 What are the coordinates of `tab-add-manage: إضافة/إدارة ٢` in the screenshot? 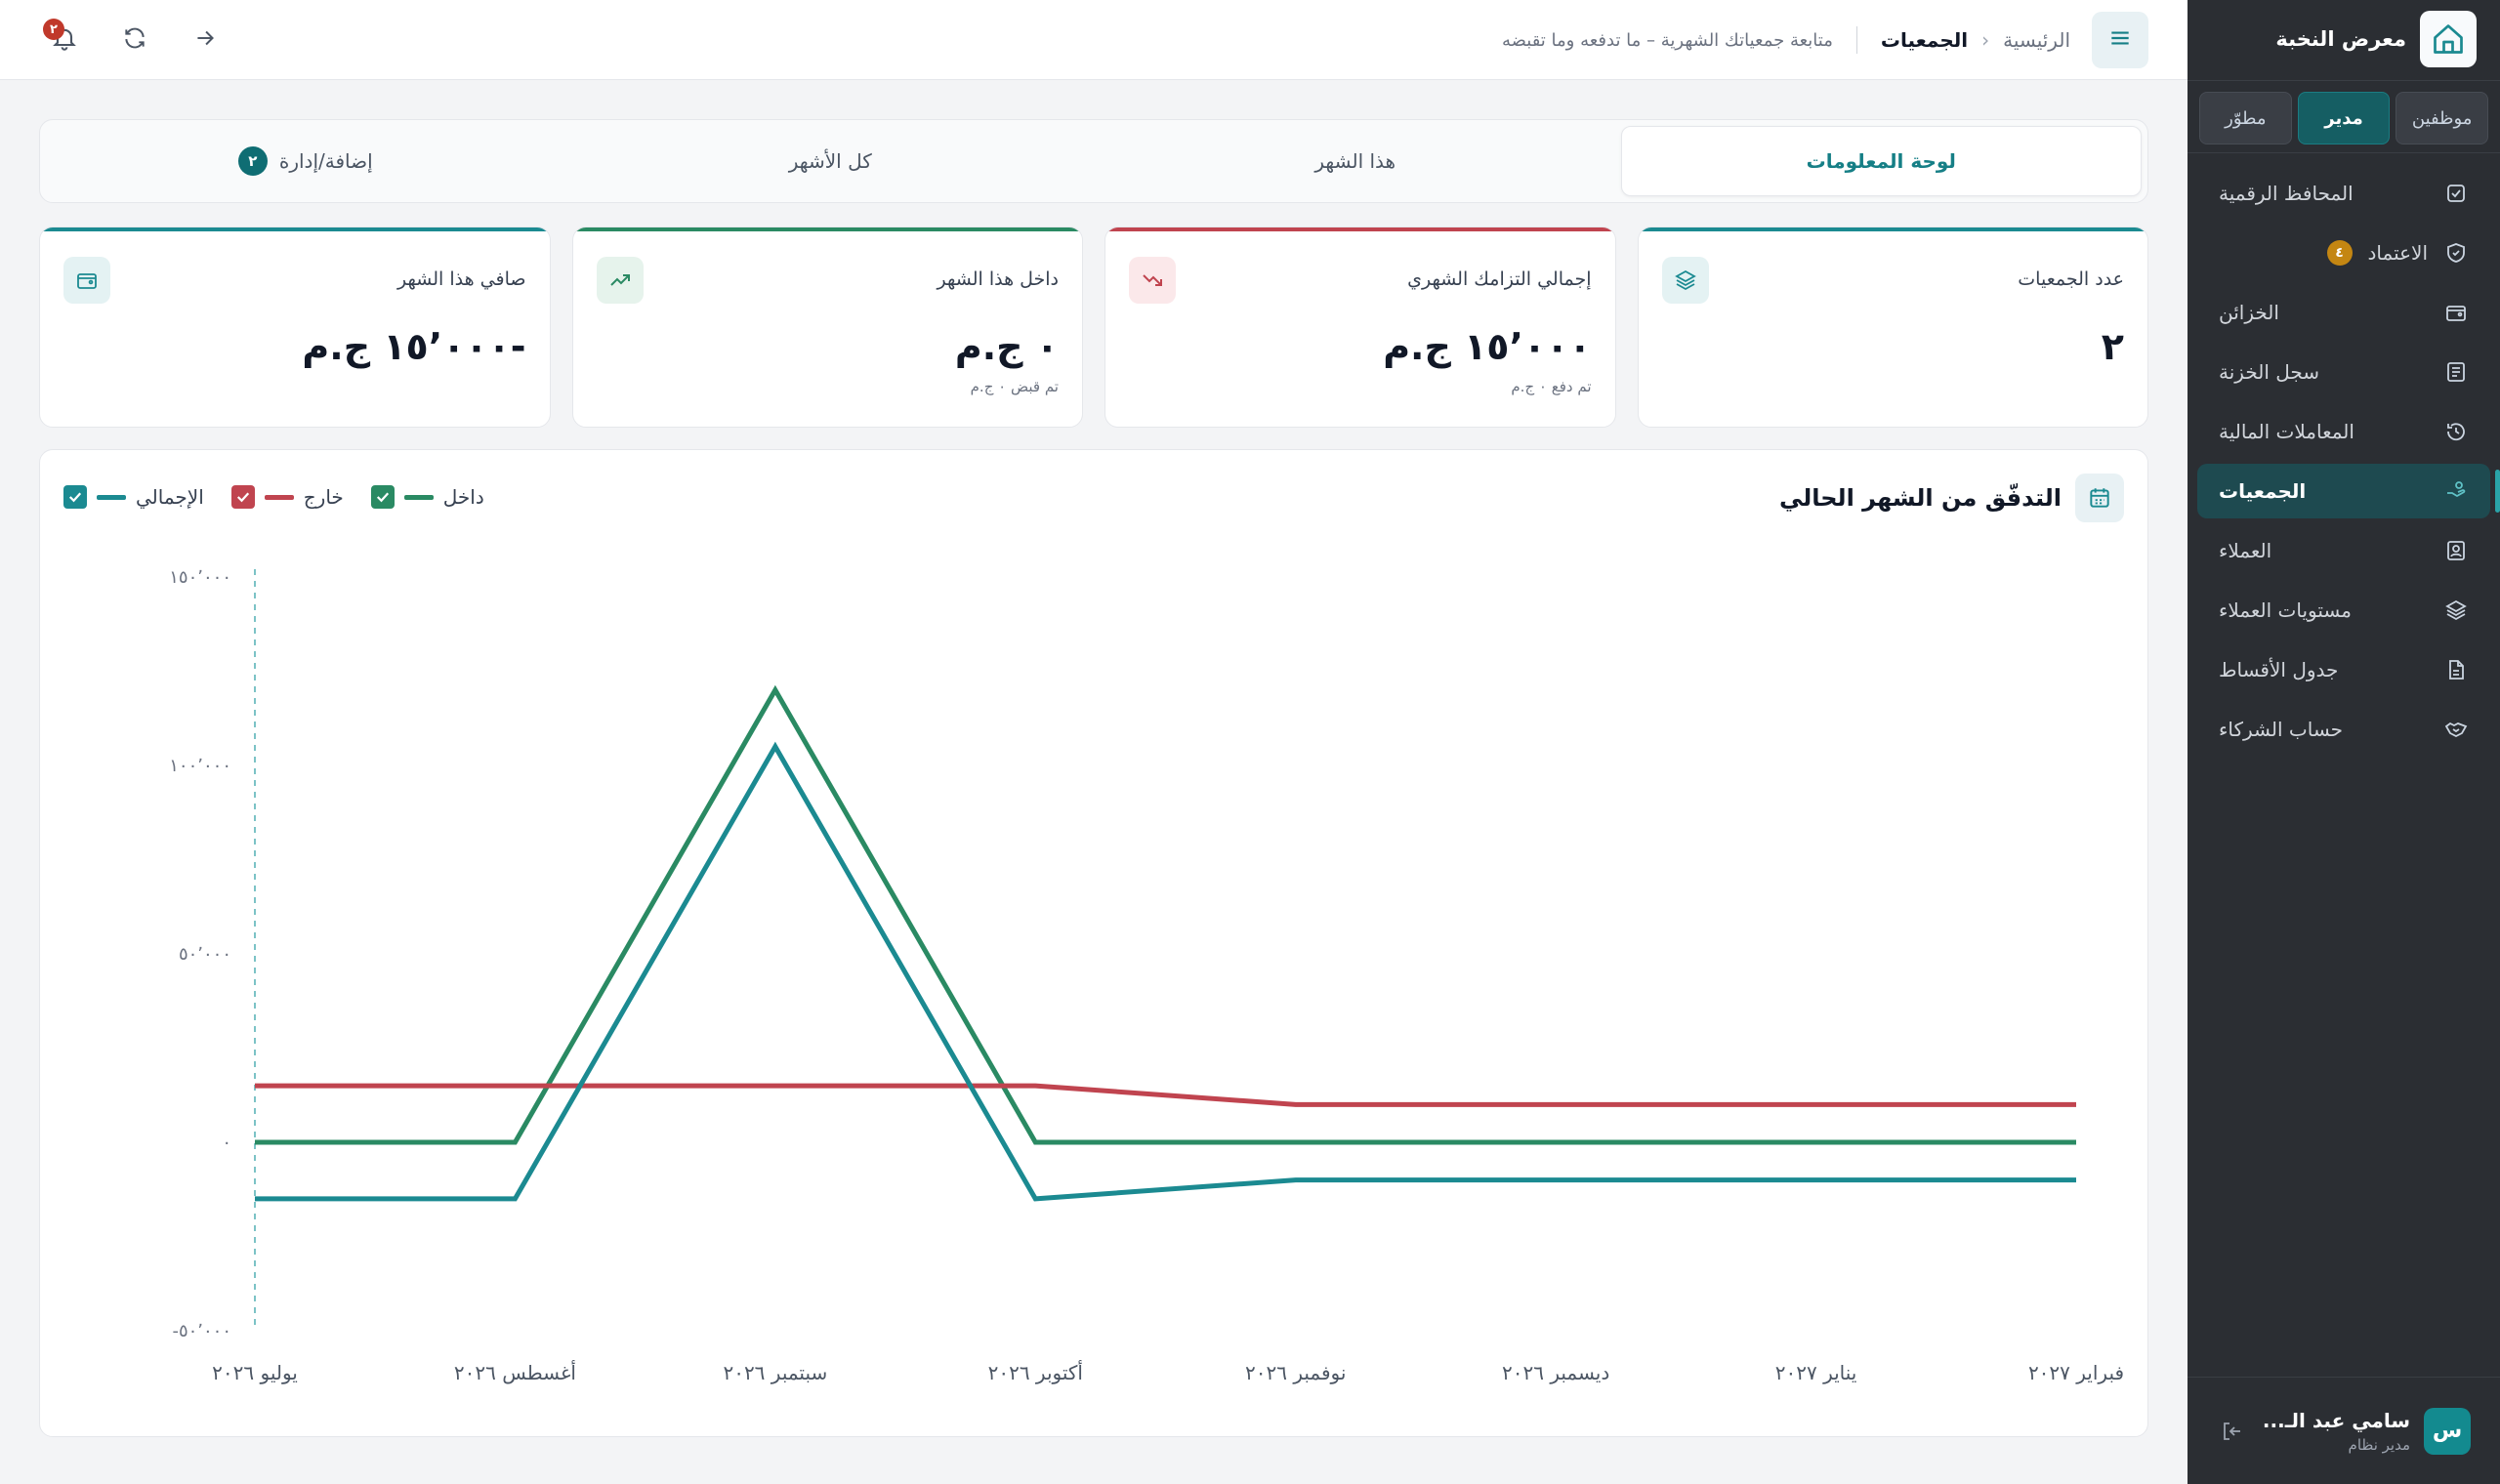 It's located at (305, 161).